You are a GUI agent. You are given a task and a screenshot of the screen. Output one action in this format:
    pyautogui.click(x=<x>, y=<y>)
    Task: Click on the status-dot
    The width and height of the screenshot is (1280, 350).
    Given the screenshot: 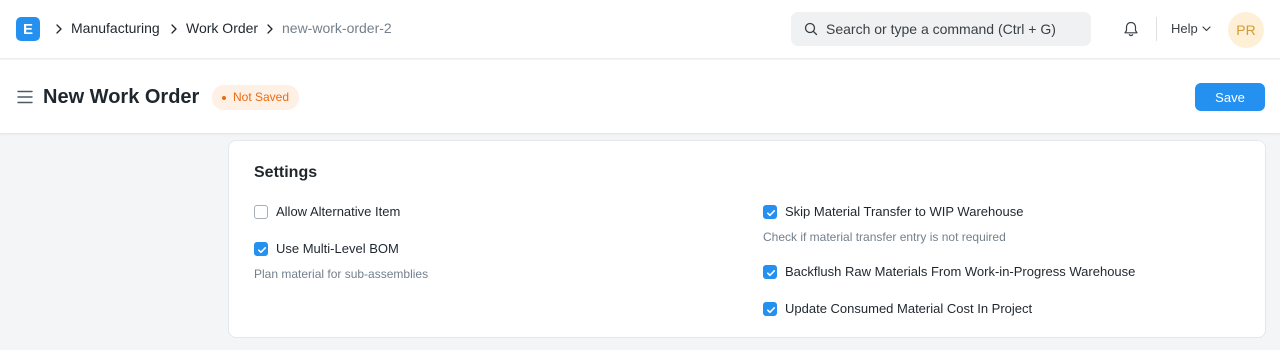 What is the action you would take?
    pyautogui.click(x=224, y=98)
    